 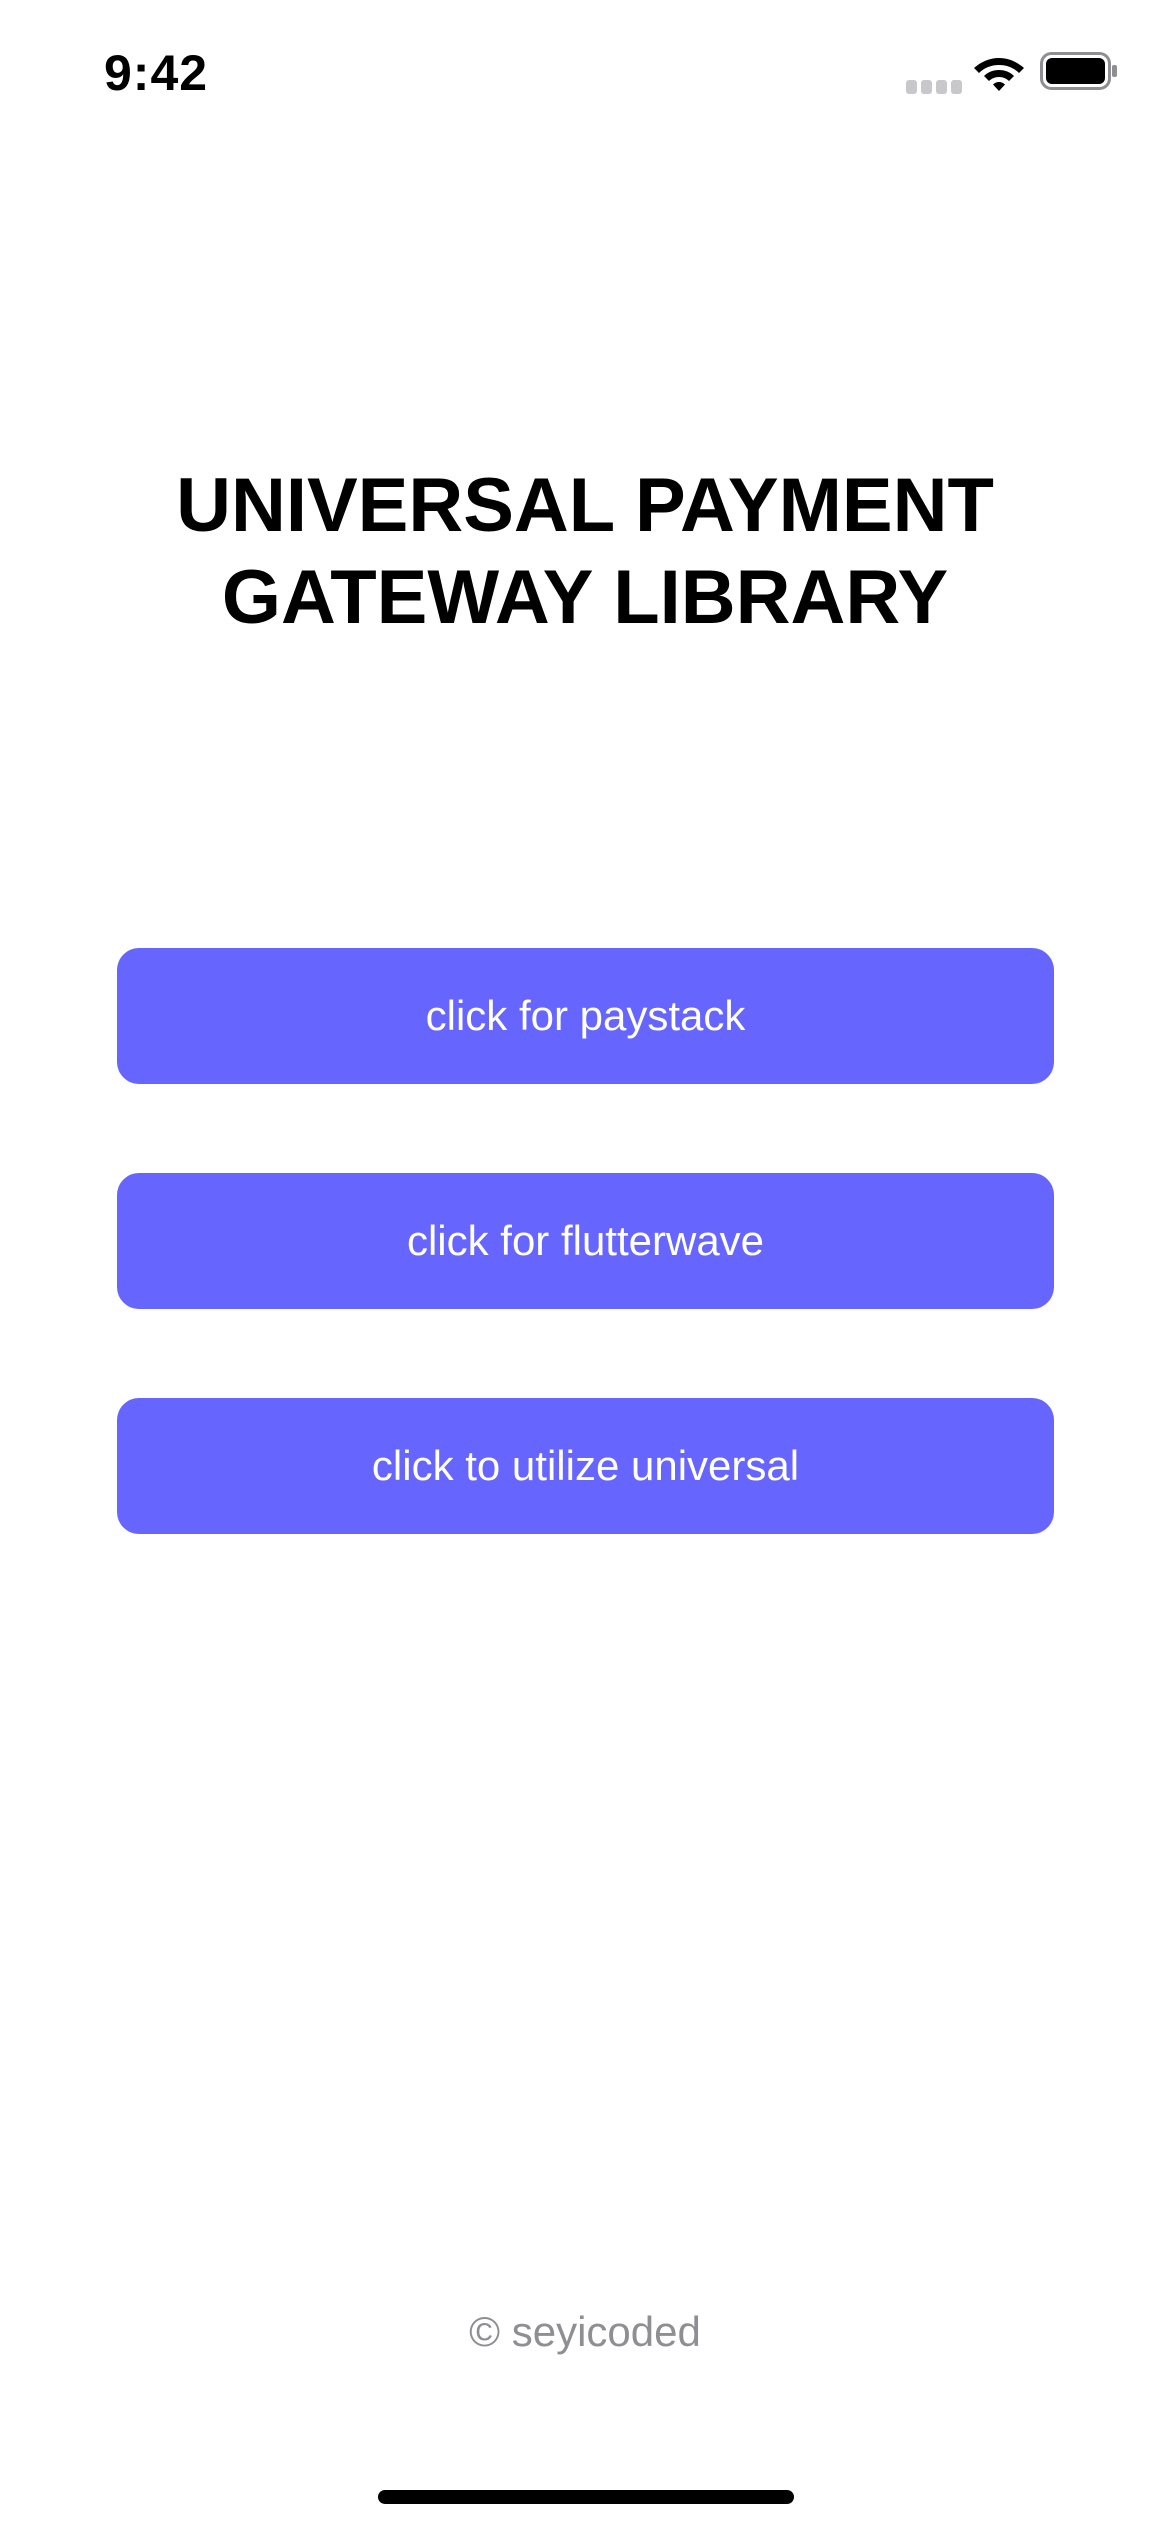 What do you see at coordinates (585, 552) in the screenshot?
I see `page-title: UNIVERSAL PAYMENT GATEWAY LIBRARY` at bounding box center [585, 552].